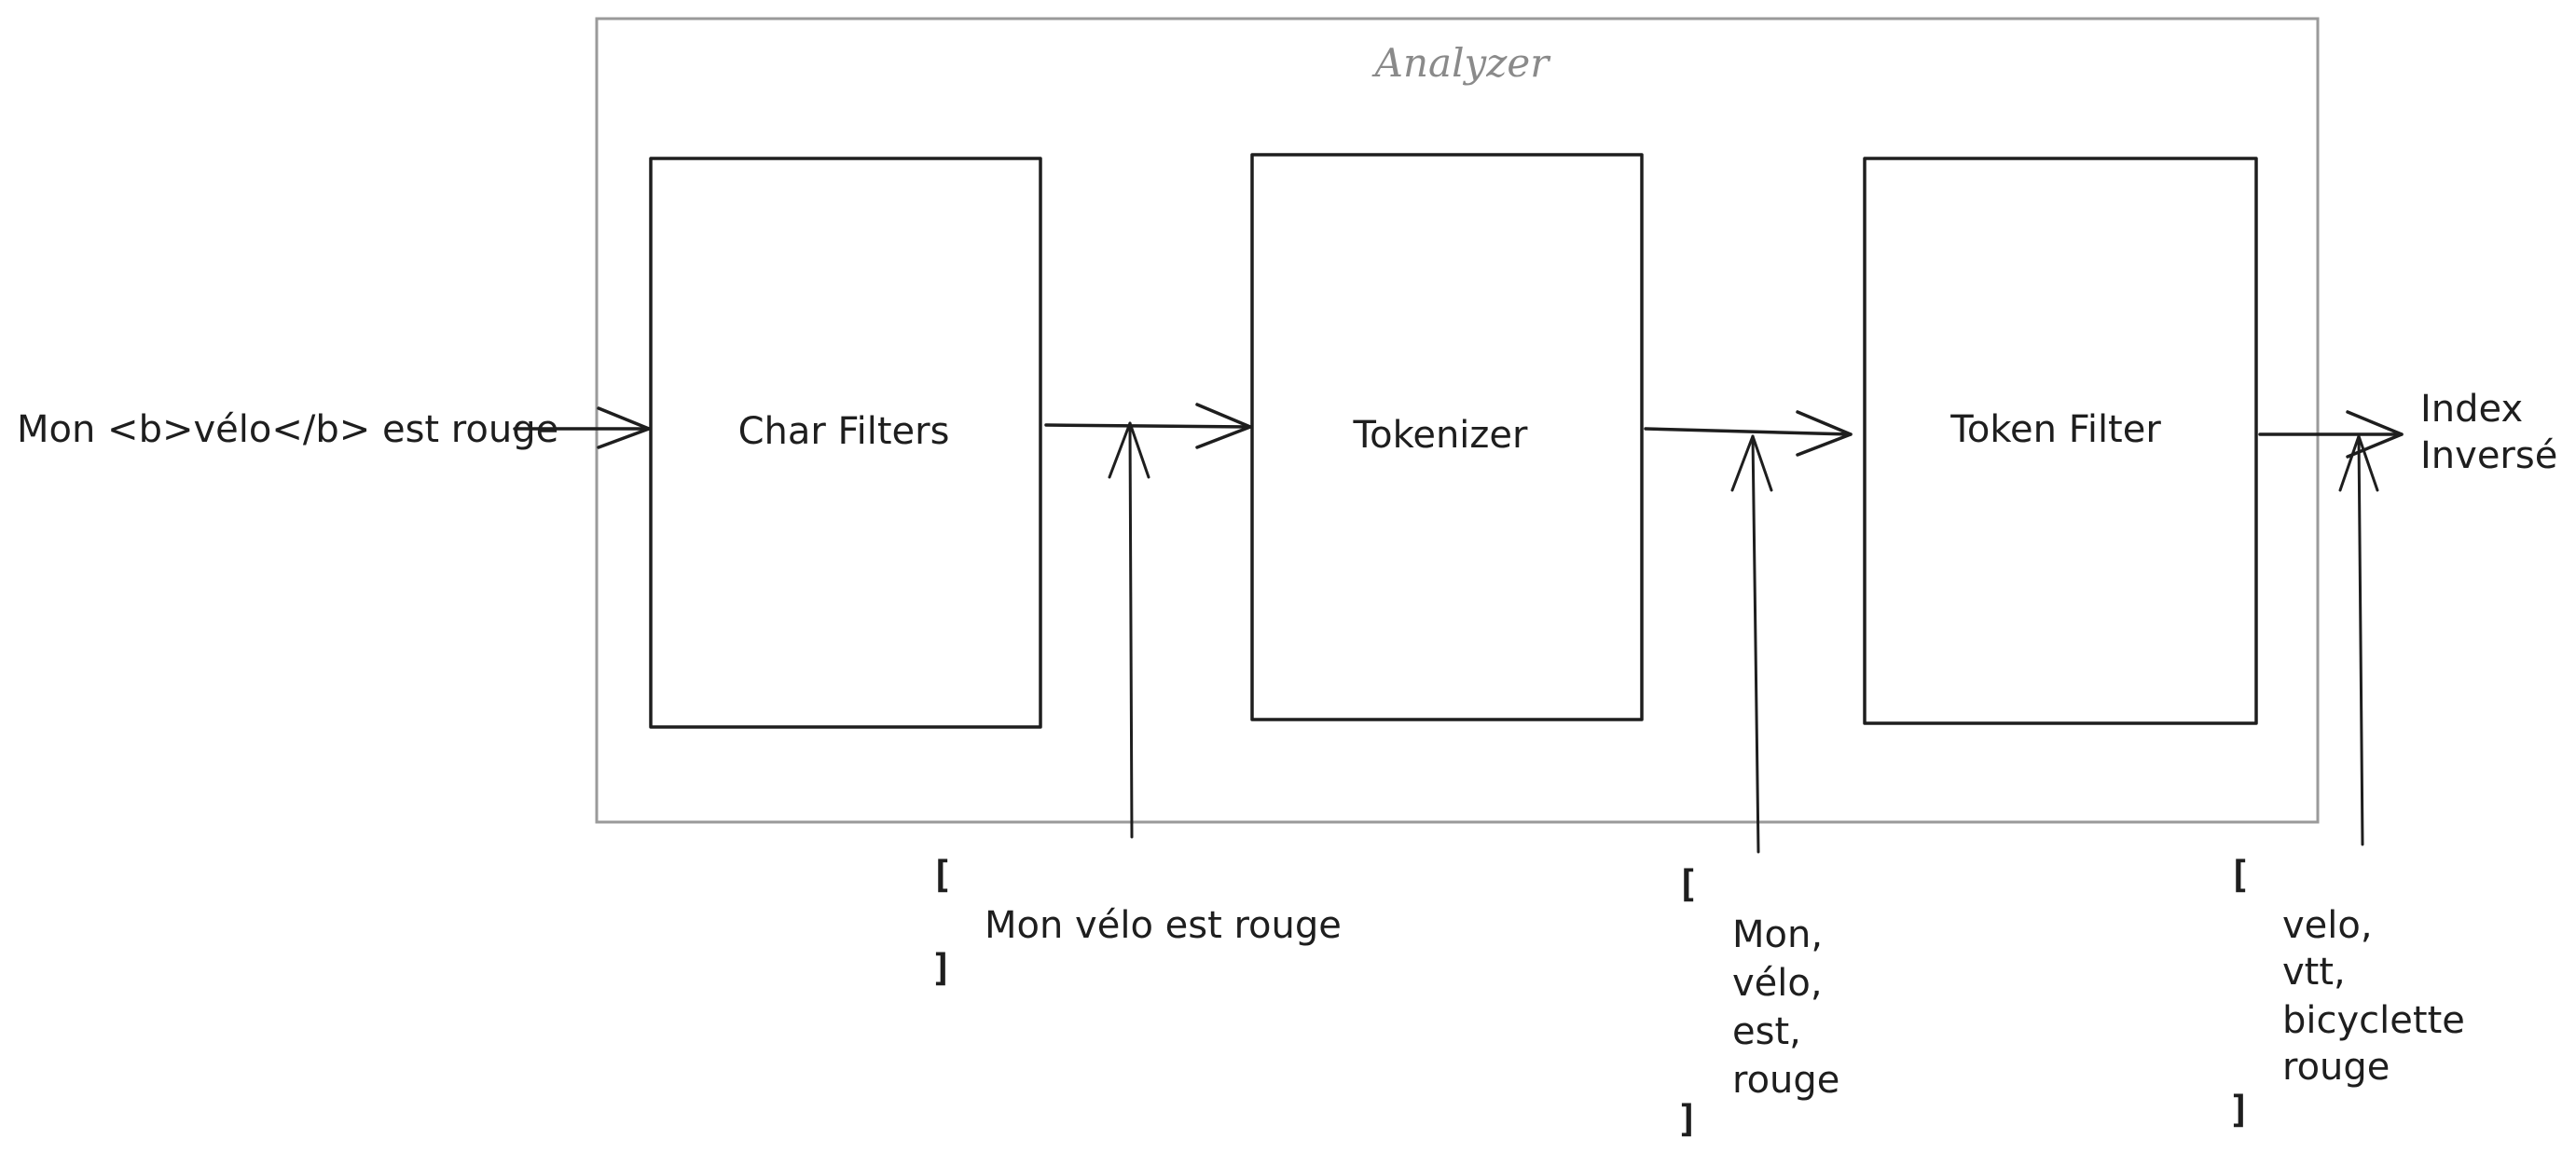 The height and width of the screenshot is (1166, 2576). I want to click on input-text: Mon <b>vélo</b> est rouge, so click(287, 429).